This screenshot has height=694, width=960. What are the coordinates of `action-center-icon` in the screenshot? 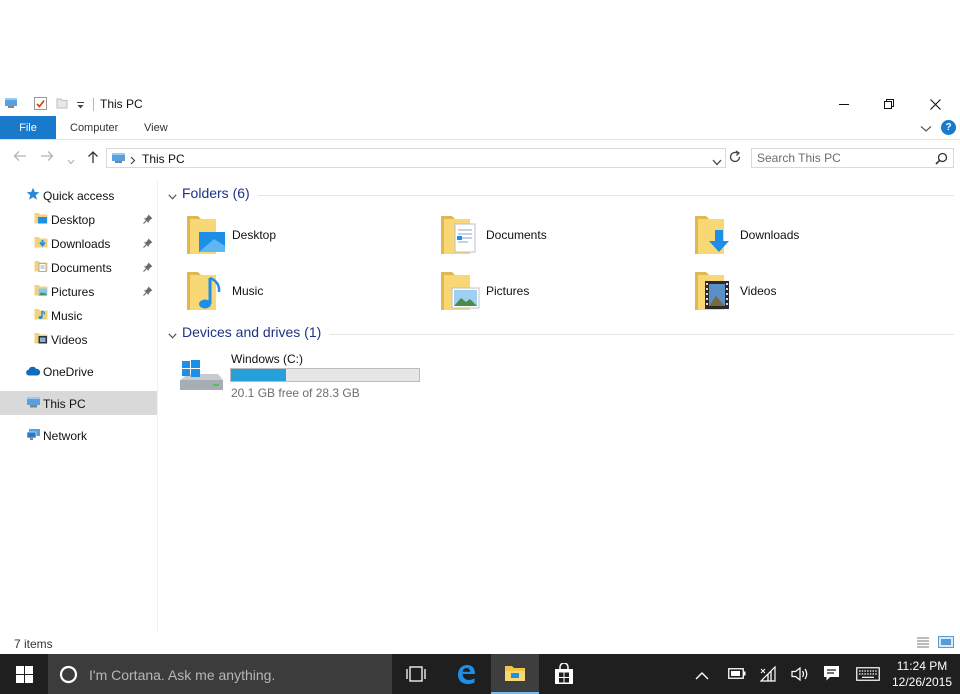 It's located at (831, 675).